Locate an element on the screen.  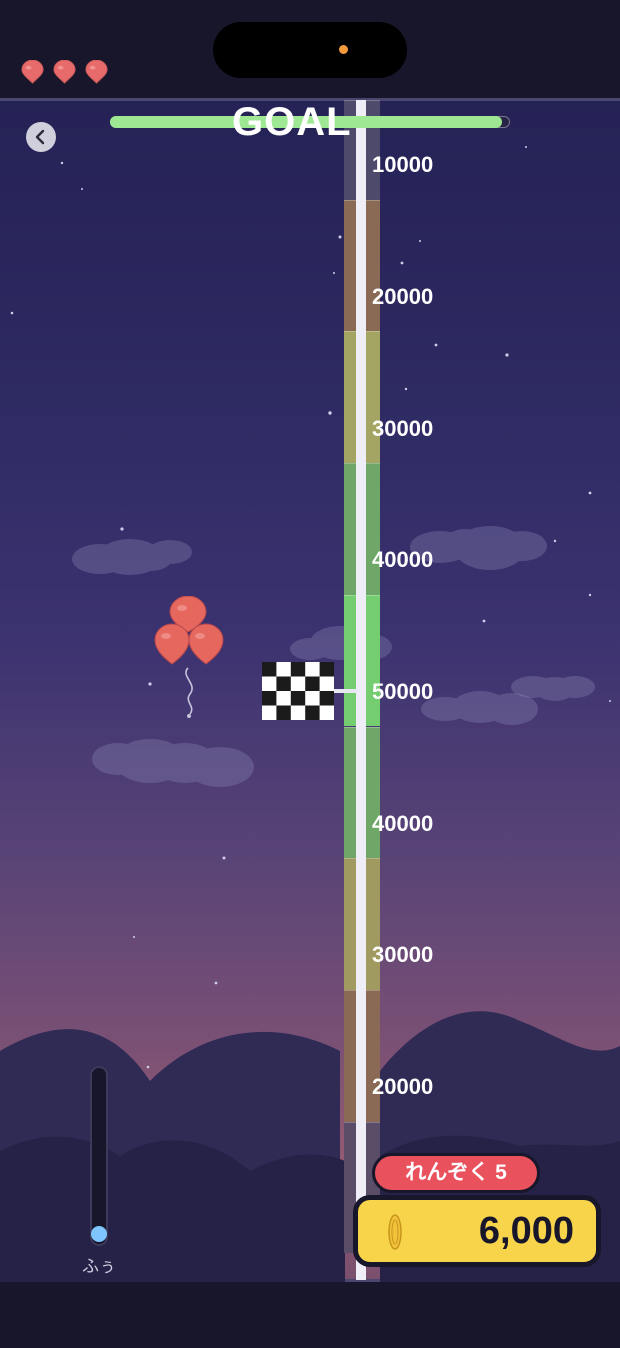
coin-count: 6,000 is located at coordinates (526, 1231).